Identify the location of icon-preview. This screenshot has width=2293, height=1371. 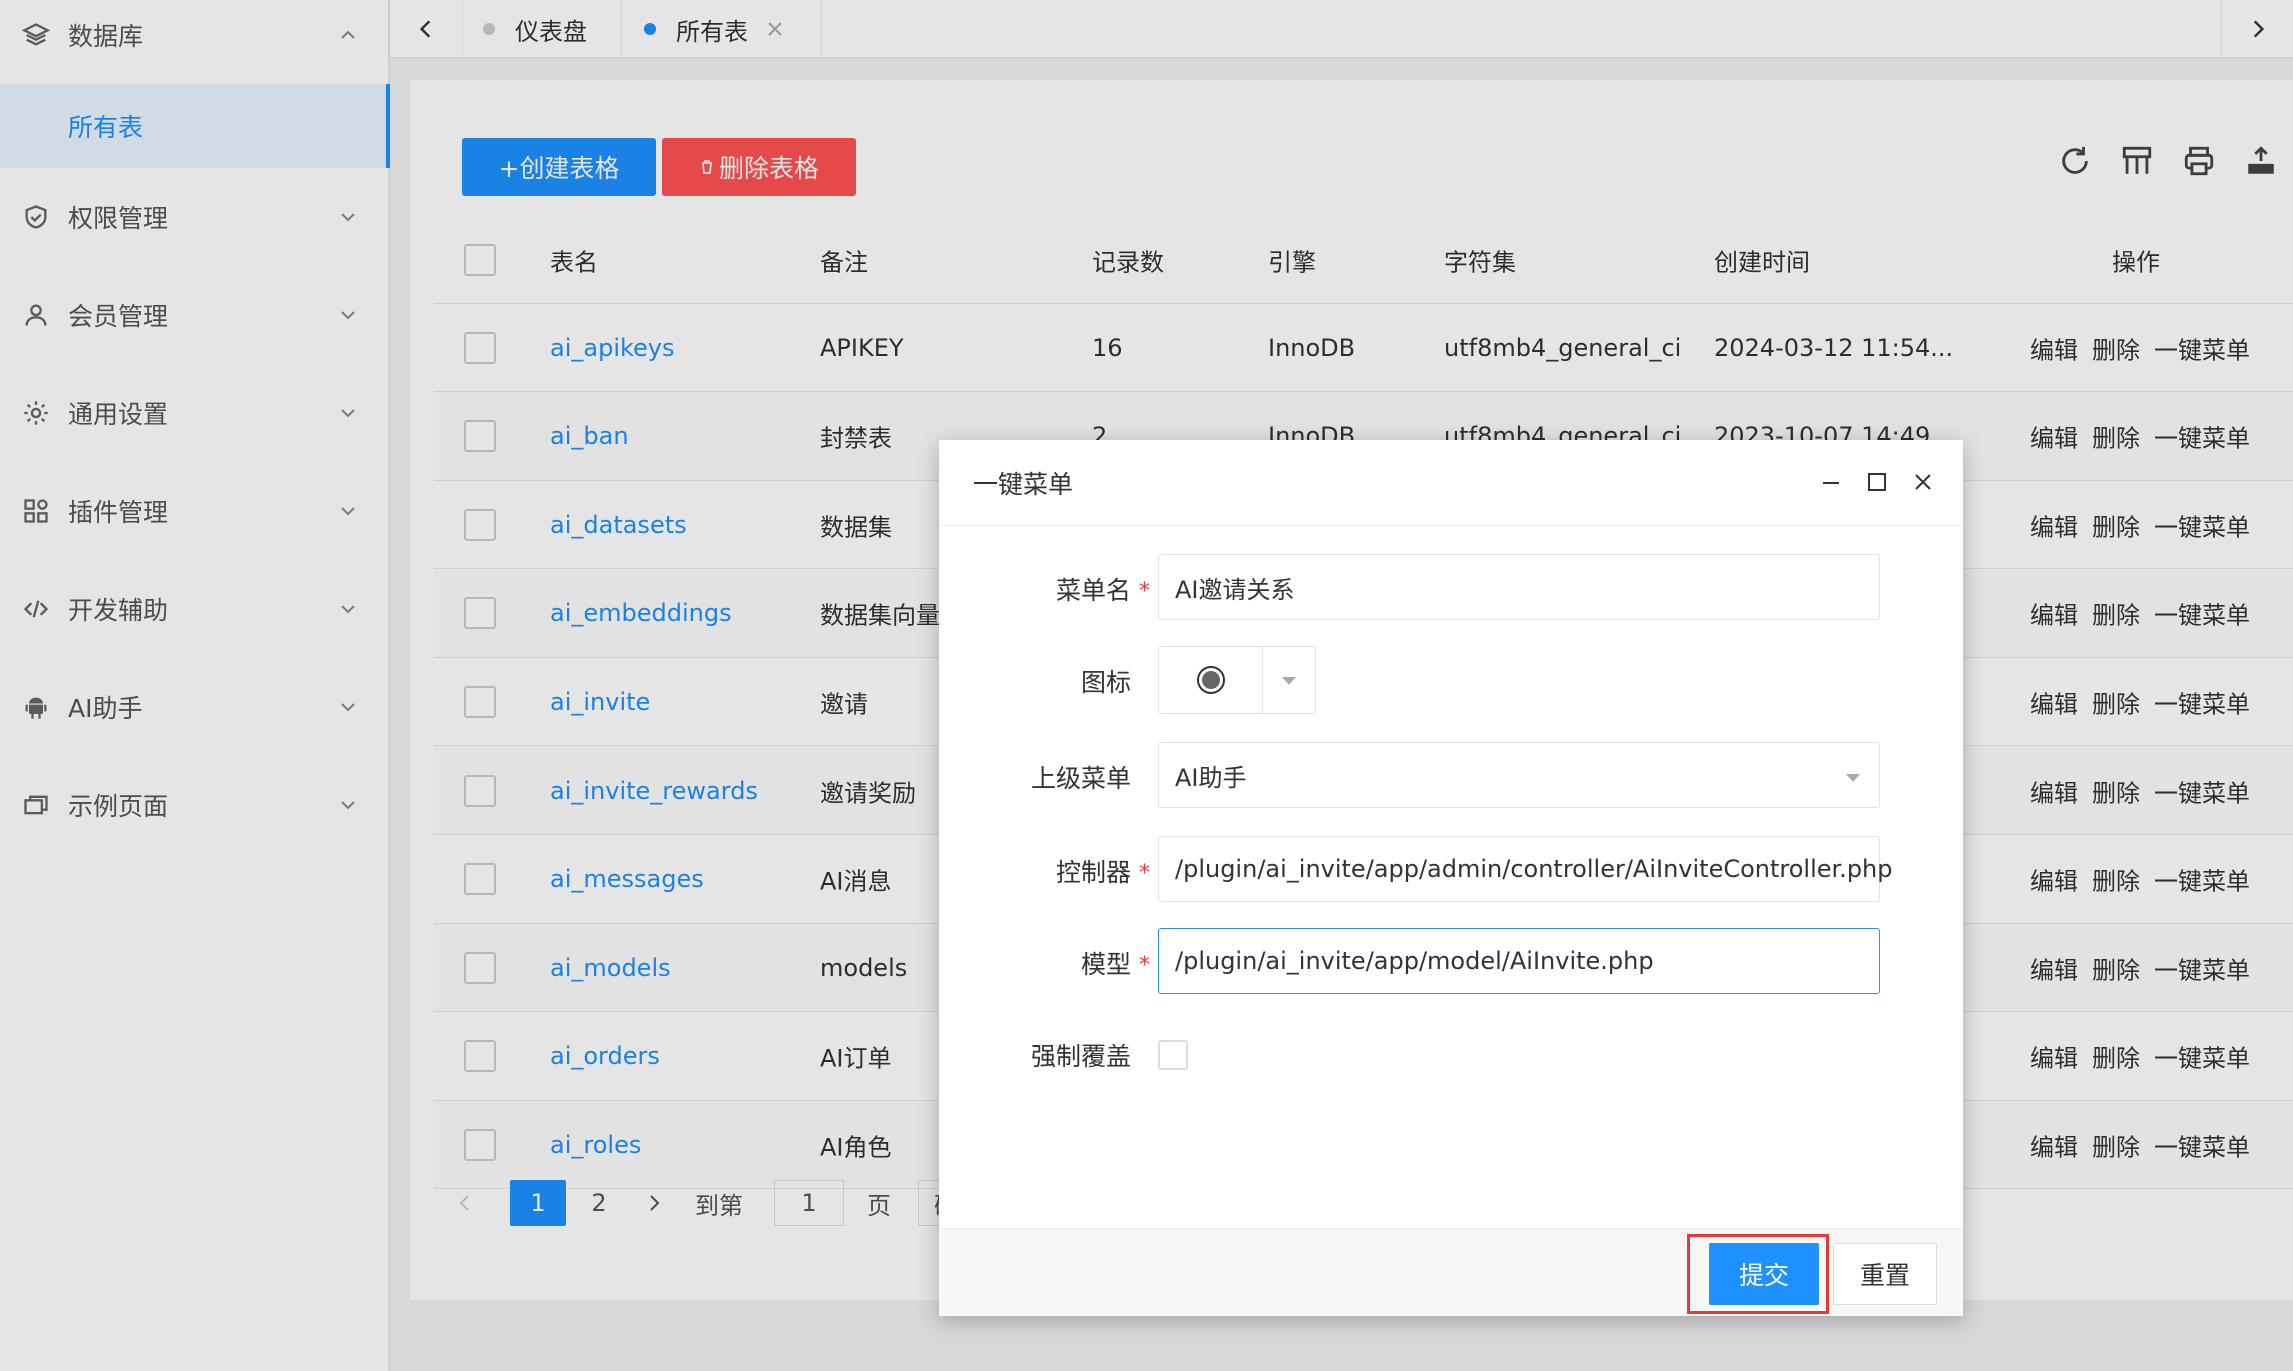
(1211, 680).